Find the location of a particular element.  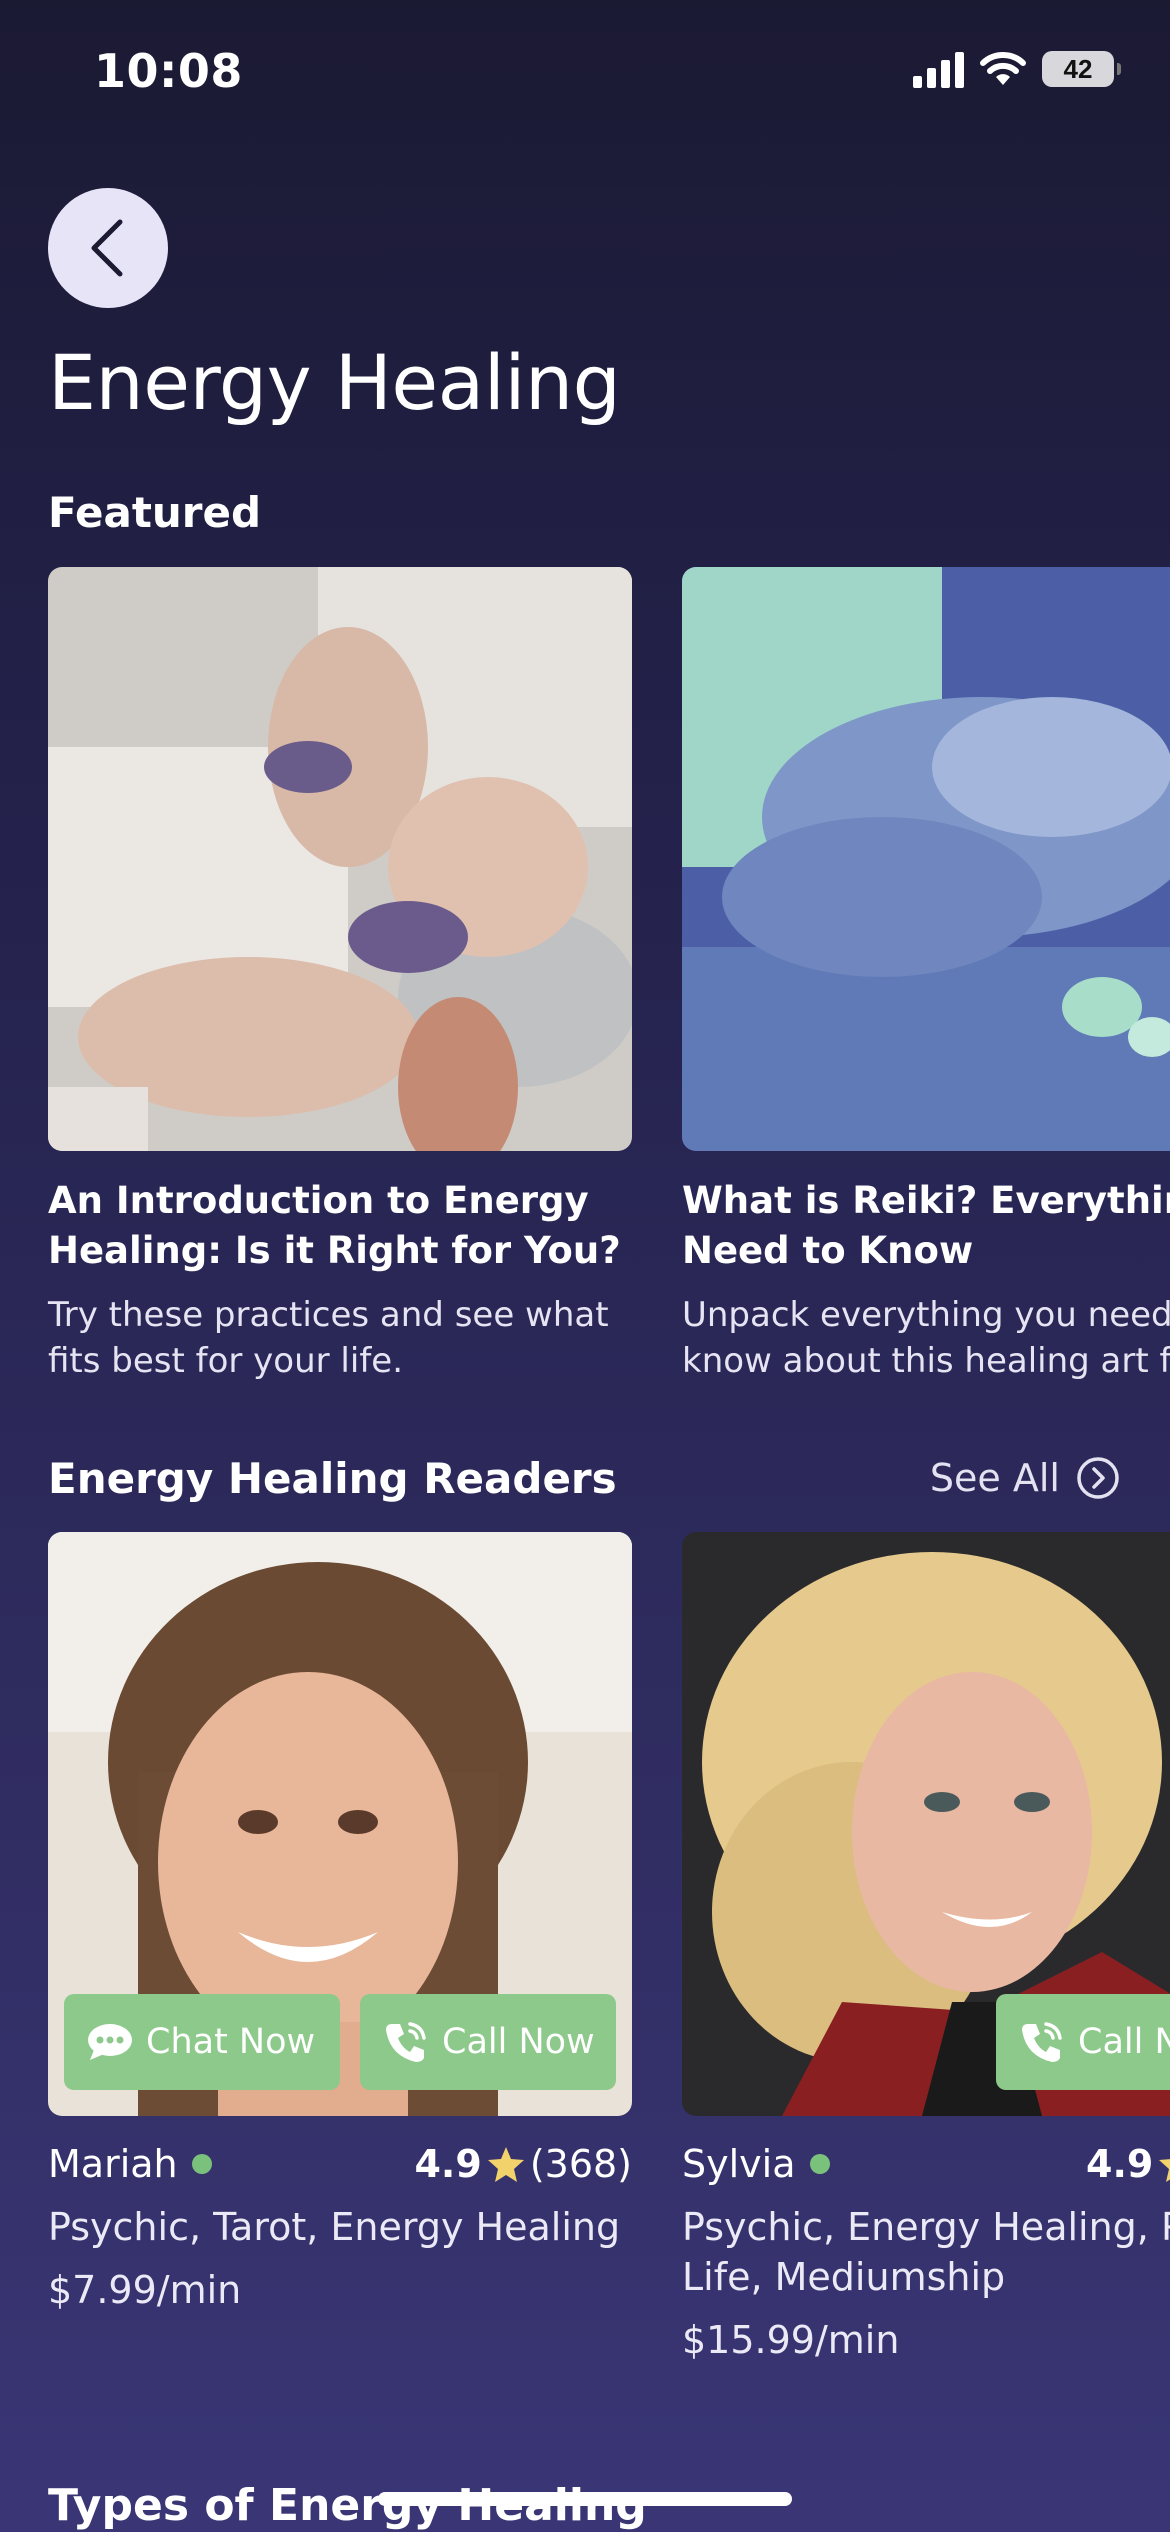

readers-heading: Energy Healing Readers is located at coordinates (332, 1478).